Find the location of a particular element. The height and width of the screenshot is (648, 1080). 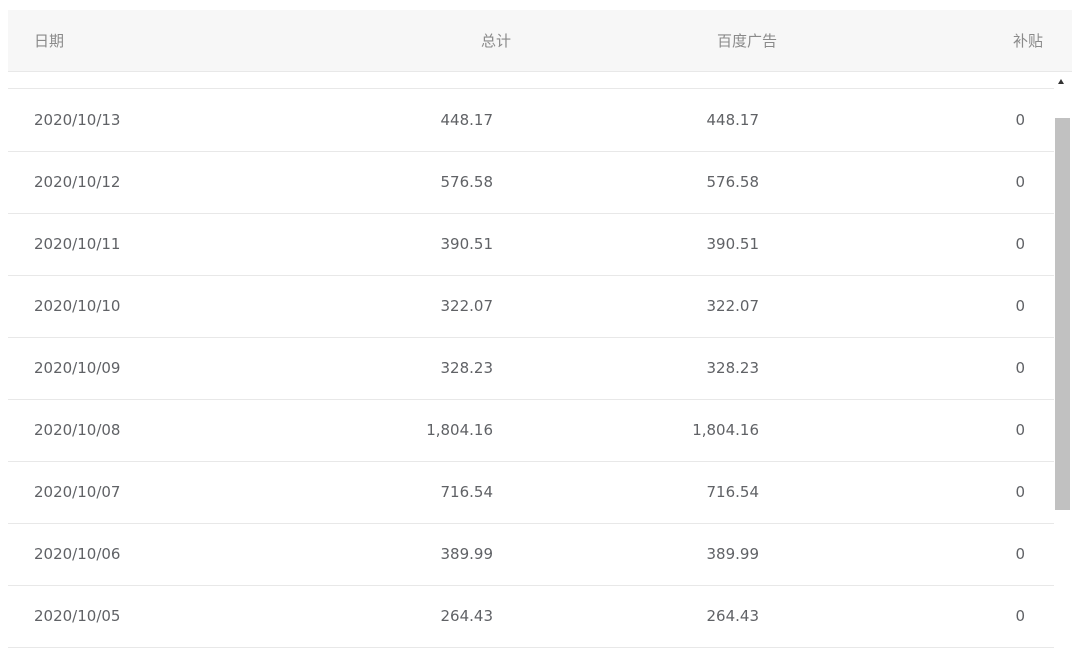

cell-date: 2020/10/11 is located at coordinates (77, 244).